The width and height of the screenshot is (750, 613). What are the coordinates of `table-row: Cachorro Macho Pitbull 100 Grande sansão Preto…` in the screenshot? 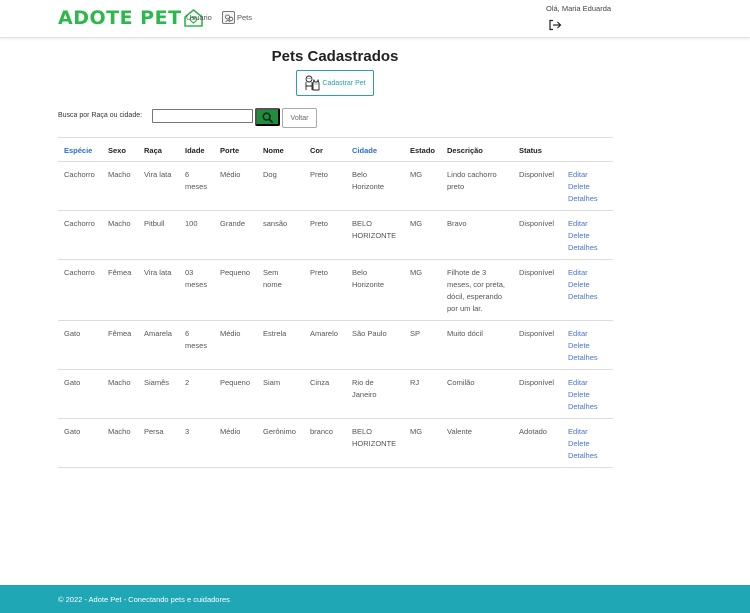 It's located at (335, 235).